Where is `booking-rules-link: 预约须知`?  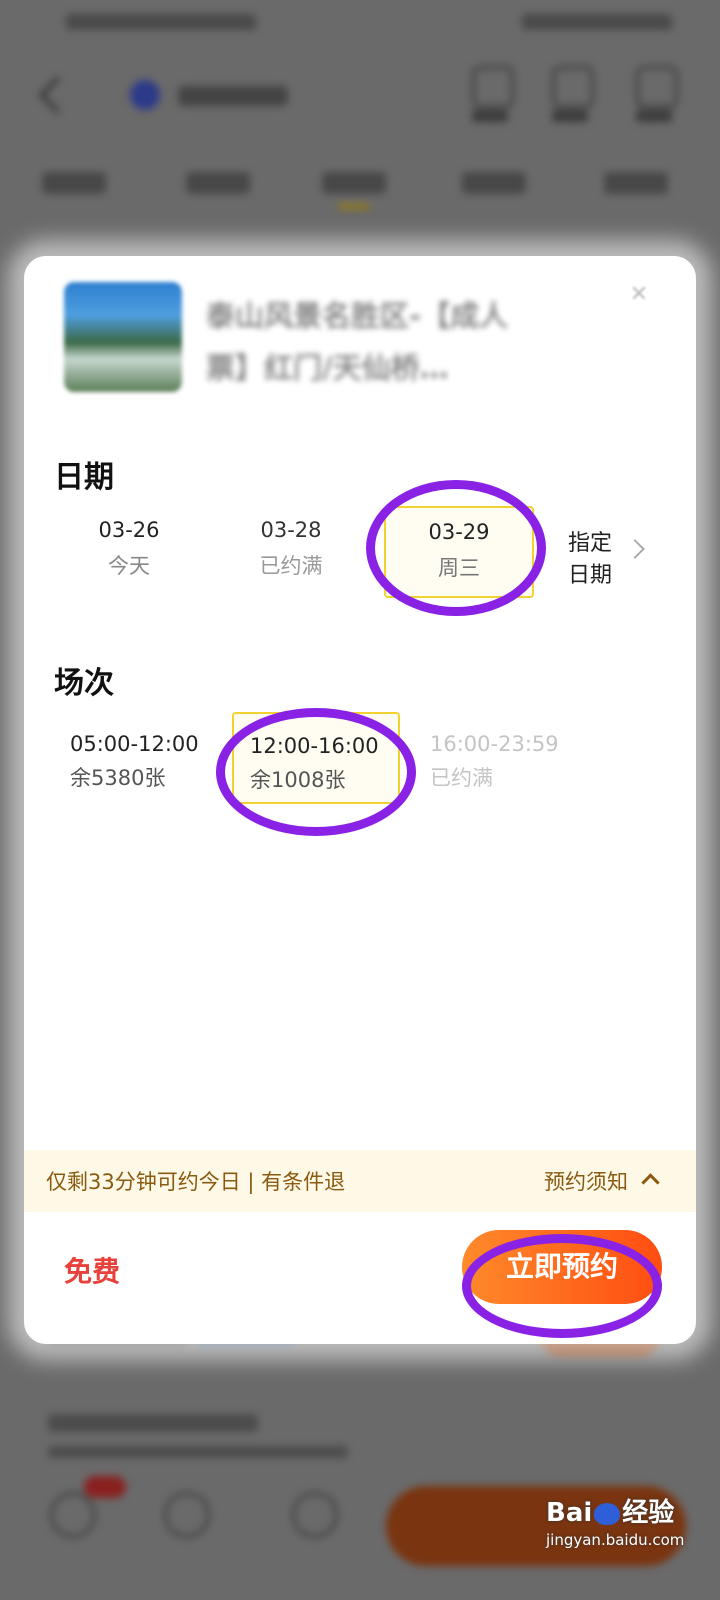 booking-rules-link: 预约须知 is located at coordinates (586, 1181).